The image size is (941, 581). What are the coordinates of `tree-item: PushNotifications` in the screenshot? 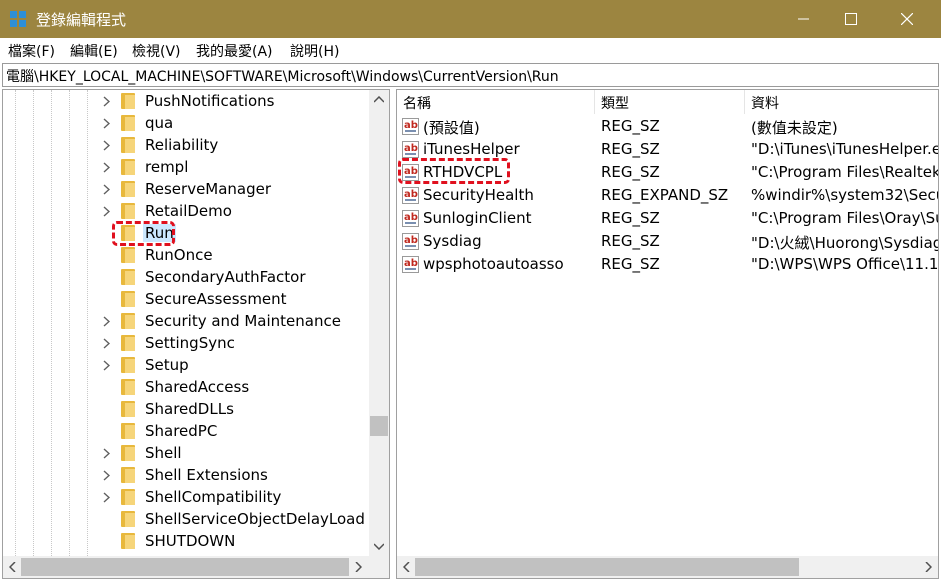 It's located at (186, 101).